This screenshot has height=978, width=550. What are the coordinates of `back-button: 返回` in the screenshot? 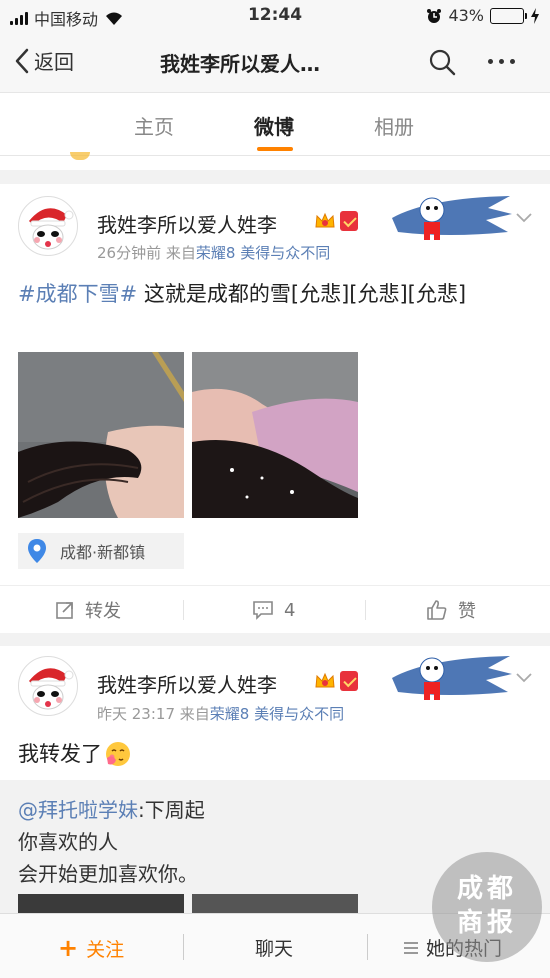 It's located at (44, 60).